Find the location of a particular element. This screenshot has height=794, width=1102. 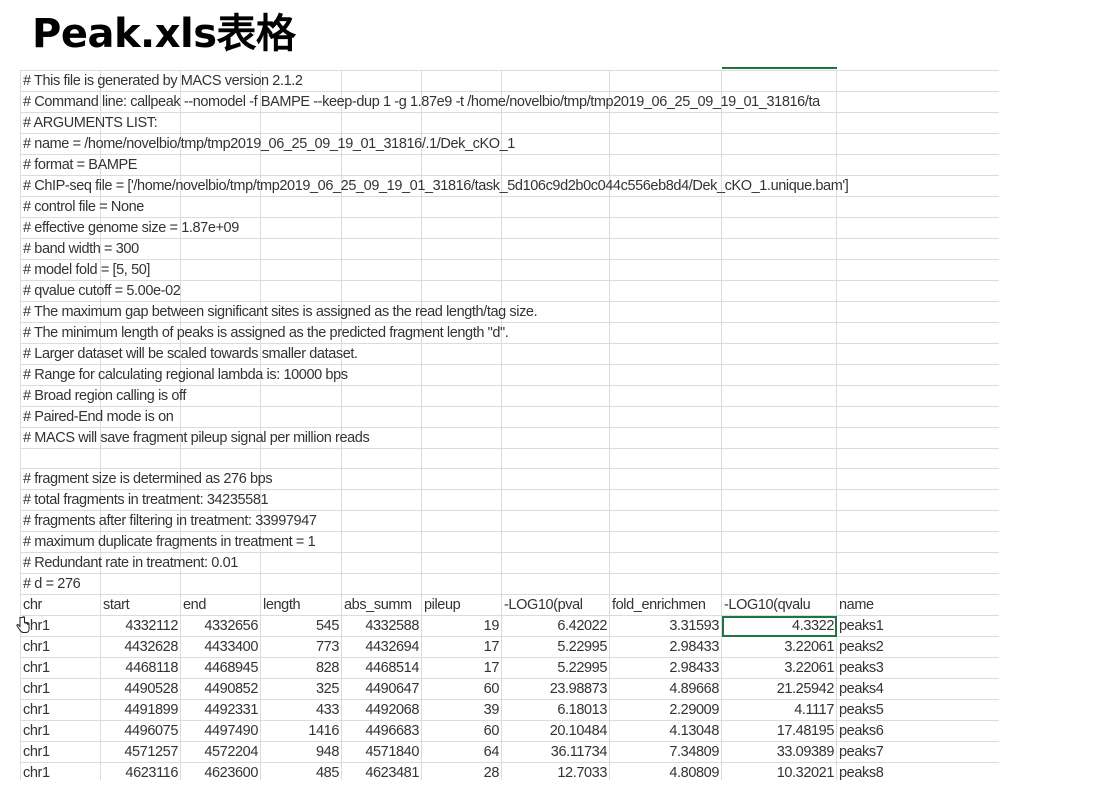

data-cell: 4496075 is located at coordinates (140, 731).